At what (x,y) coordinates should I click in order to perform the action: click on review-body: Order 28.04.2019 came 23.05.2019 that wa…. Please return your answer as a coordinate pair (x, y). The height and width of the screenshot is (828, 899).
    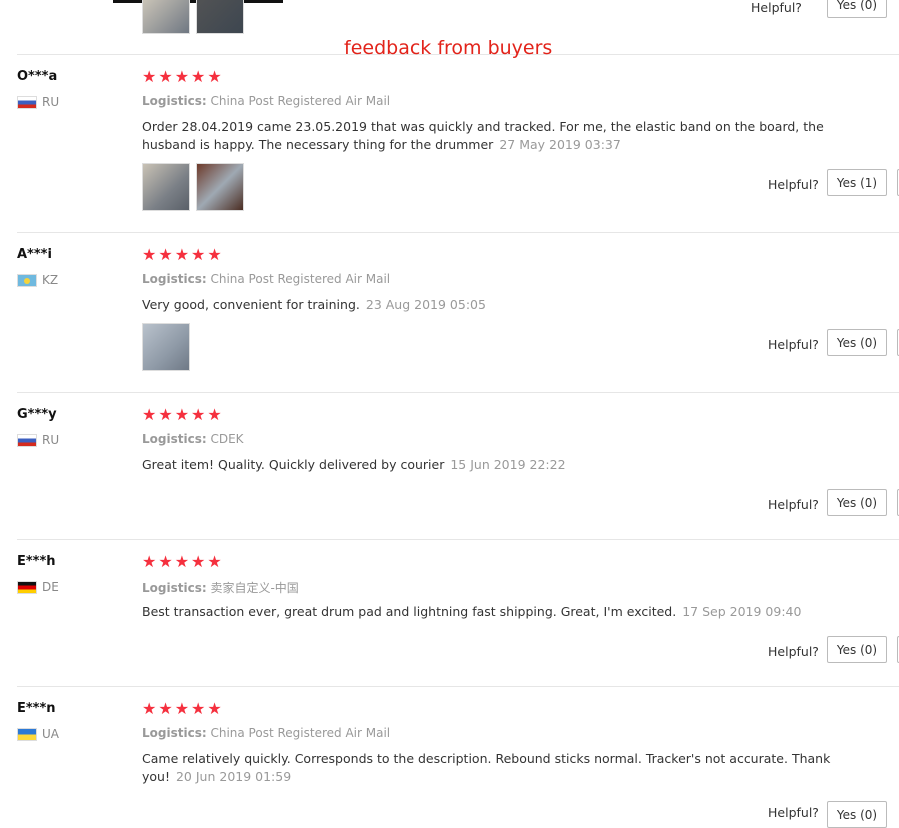
    Looking at the image, I should click on (483, 135).